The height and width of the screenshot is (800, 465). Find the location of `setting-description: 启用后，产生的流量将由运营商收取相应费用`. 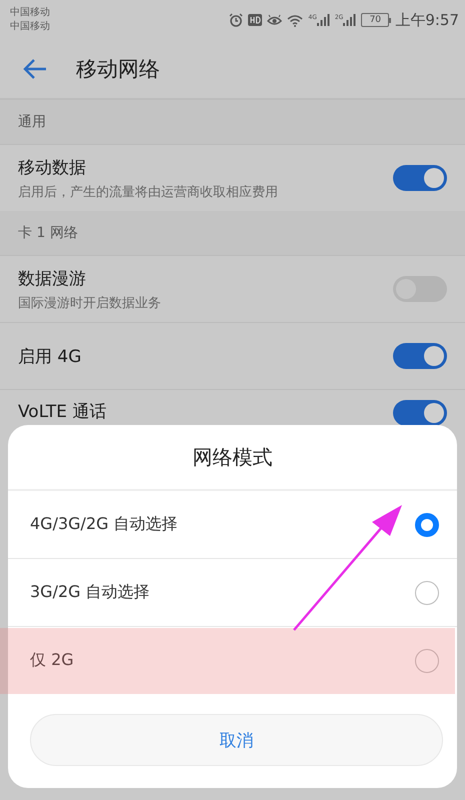

setting-description: 启用后，产生的流量将由运营商收取相应费用 is located at coordinates (148, 192).